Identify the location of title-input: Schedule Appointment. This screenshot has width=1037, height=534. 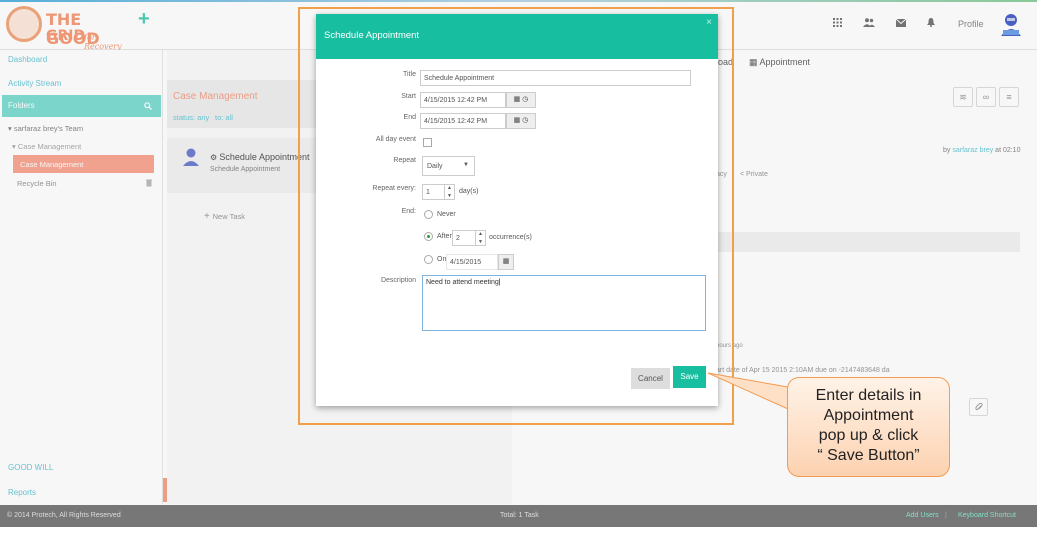
(555, 78).